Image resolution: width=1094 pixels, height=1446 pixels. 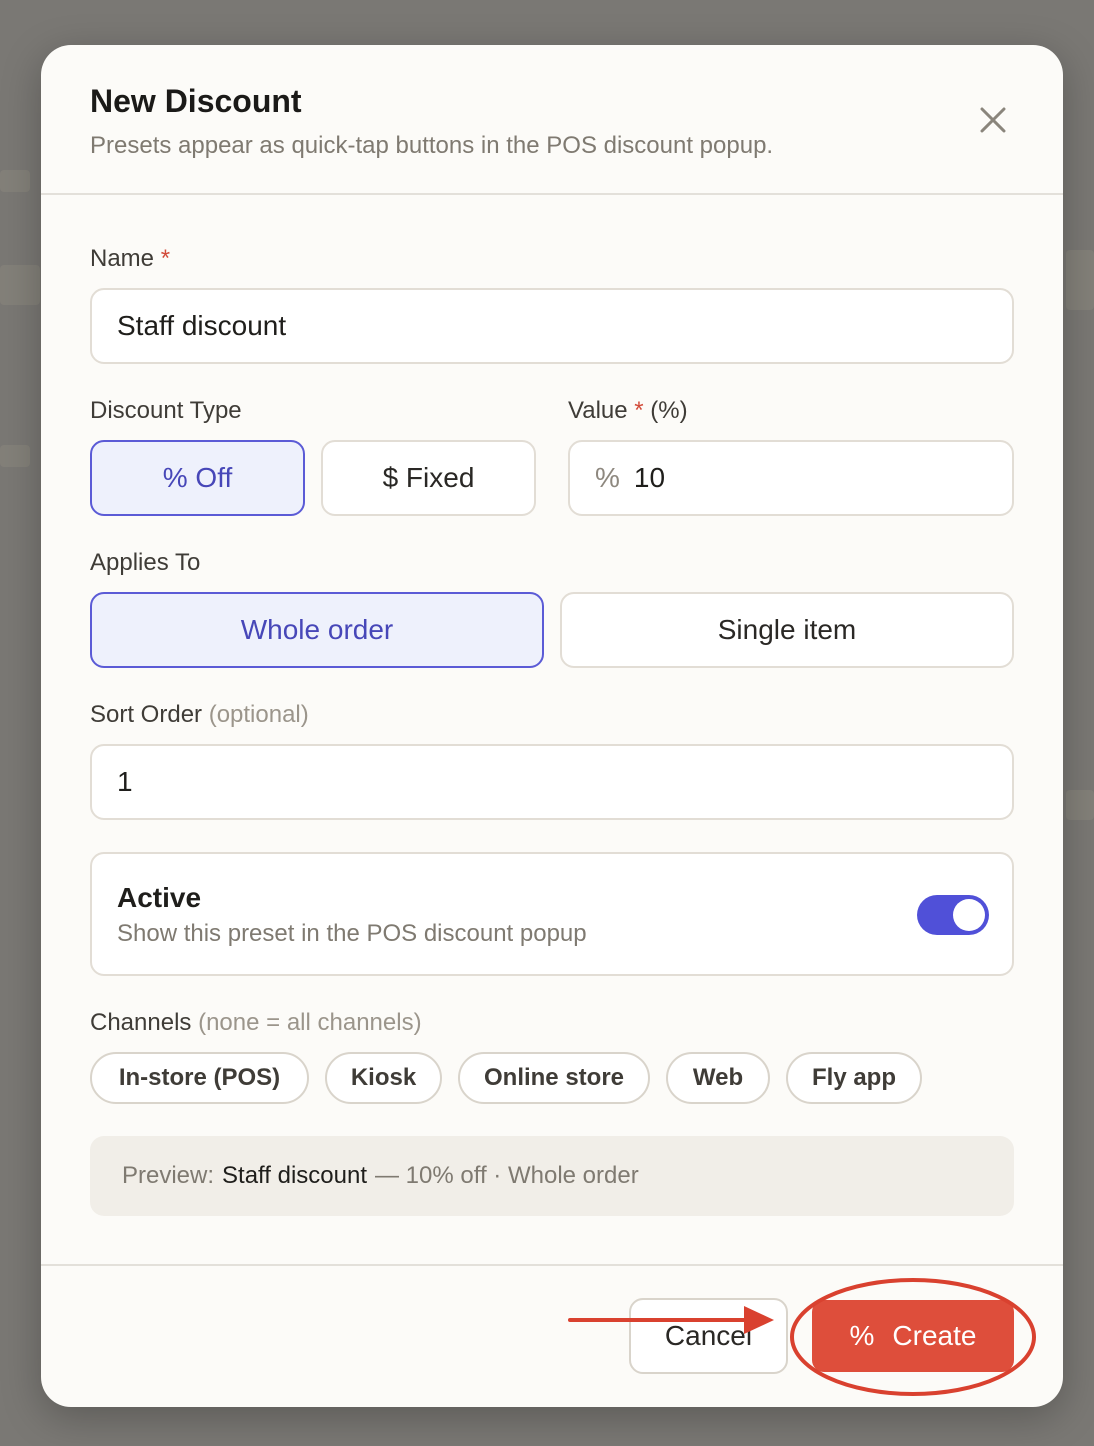 I want to click on value-input-value: 10, so click(x=649, y=477).